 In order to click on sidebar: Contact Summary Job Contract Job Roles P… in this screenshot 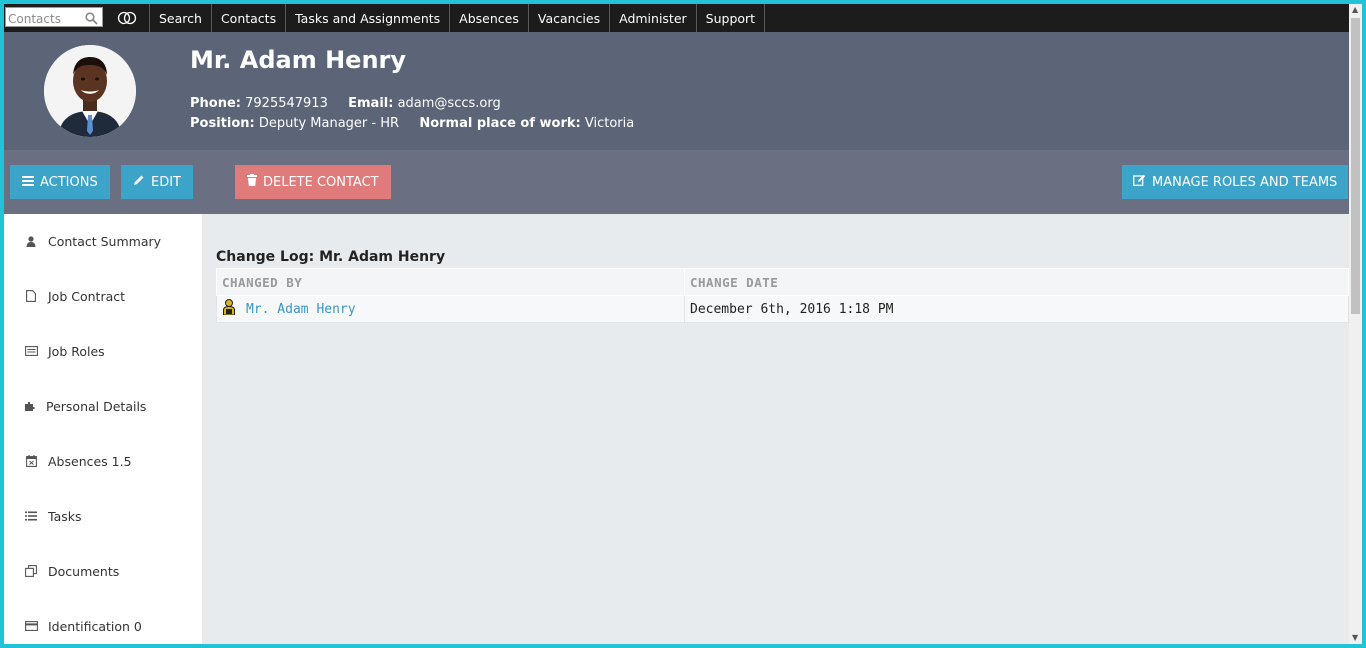, I will do `click(103, 429)`.